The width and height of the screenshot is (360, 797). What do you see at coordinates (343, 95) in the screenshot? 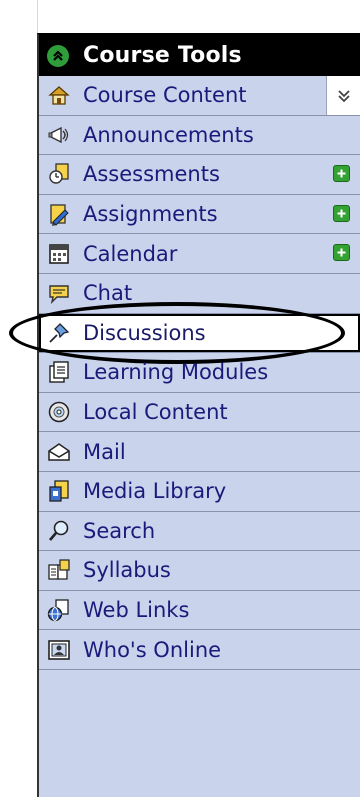
I see `collapse-button` at bounding box center [343, 95].